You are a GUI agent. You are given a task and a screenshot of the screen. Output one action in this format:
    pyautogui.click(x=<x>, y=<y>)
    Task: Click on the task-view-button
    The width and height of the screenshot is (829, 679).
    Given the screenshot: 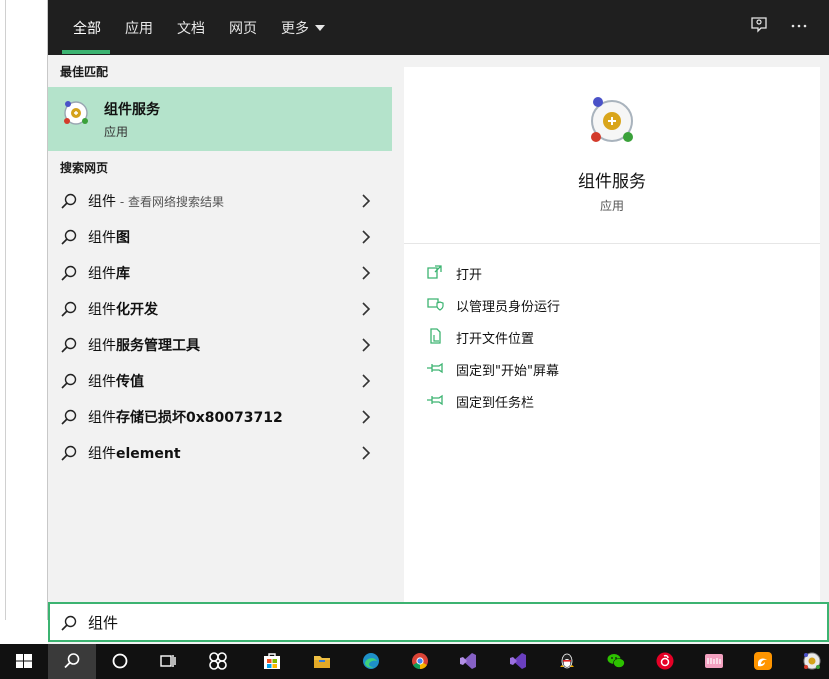 What is the action you would take?
    pyautogui.click(x=168, y=661)
    